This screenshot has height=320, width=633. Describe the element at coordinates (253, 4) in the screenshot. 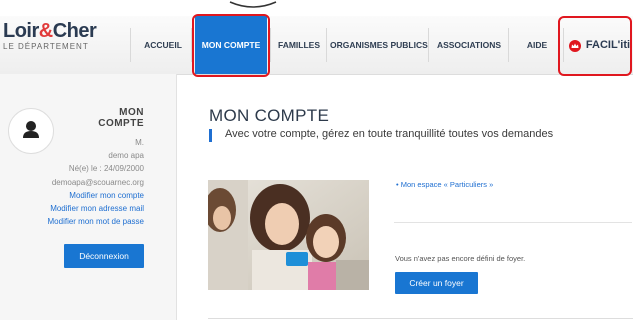

I see `top-decoration` at that location.